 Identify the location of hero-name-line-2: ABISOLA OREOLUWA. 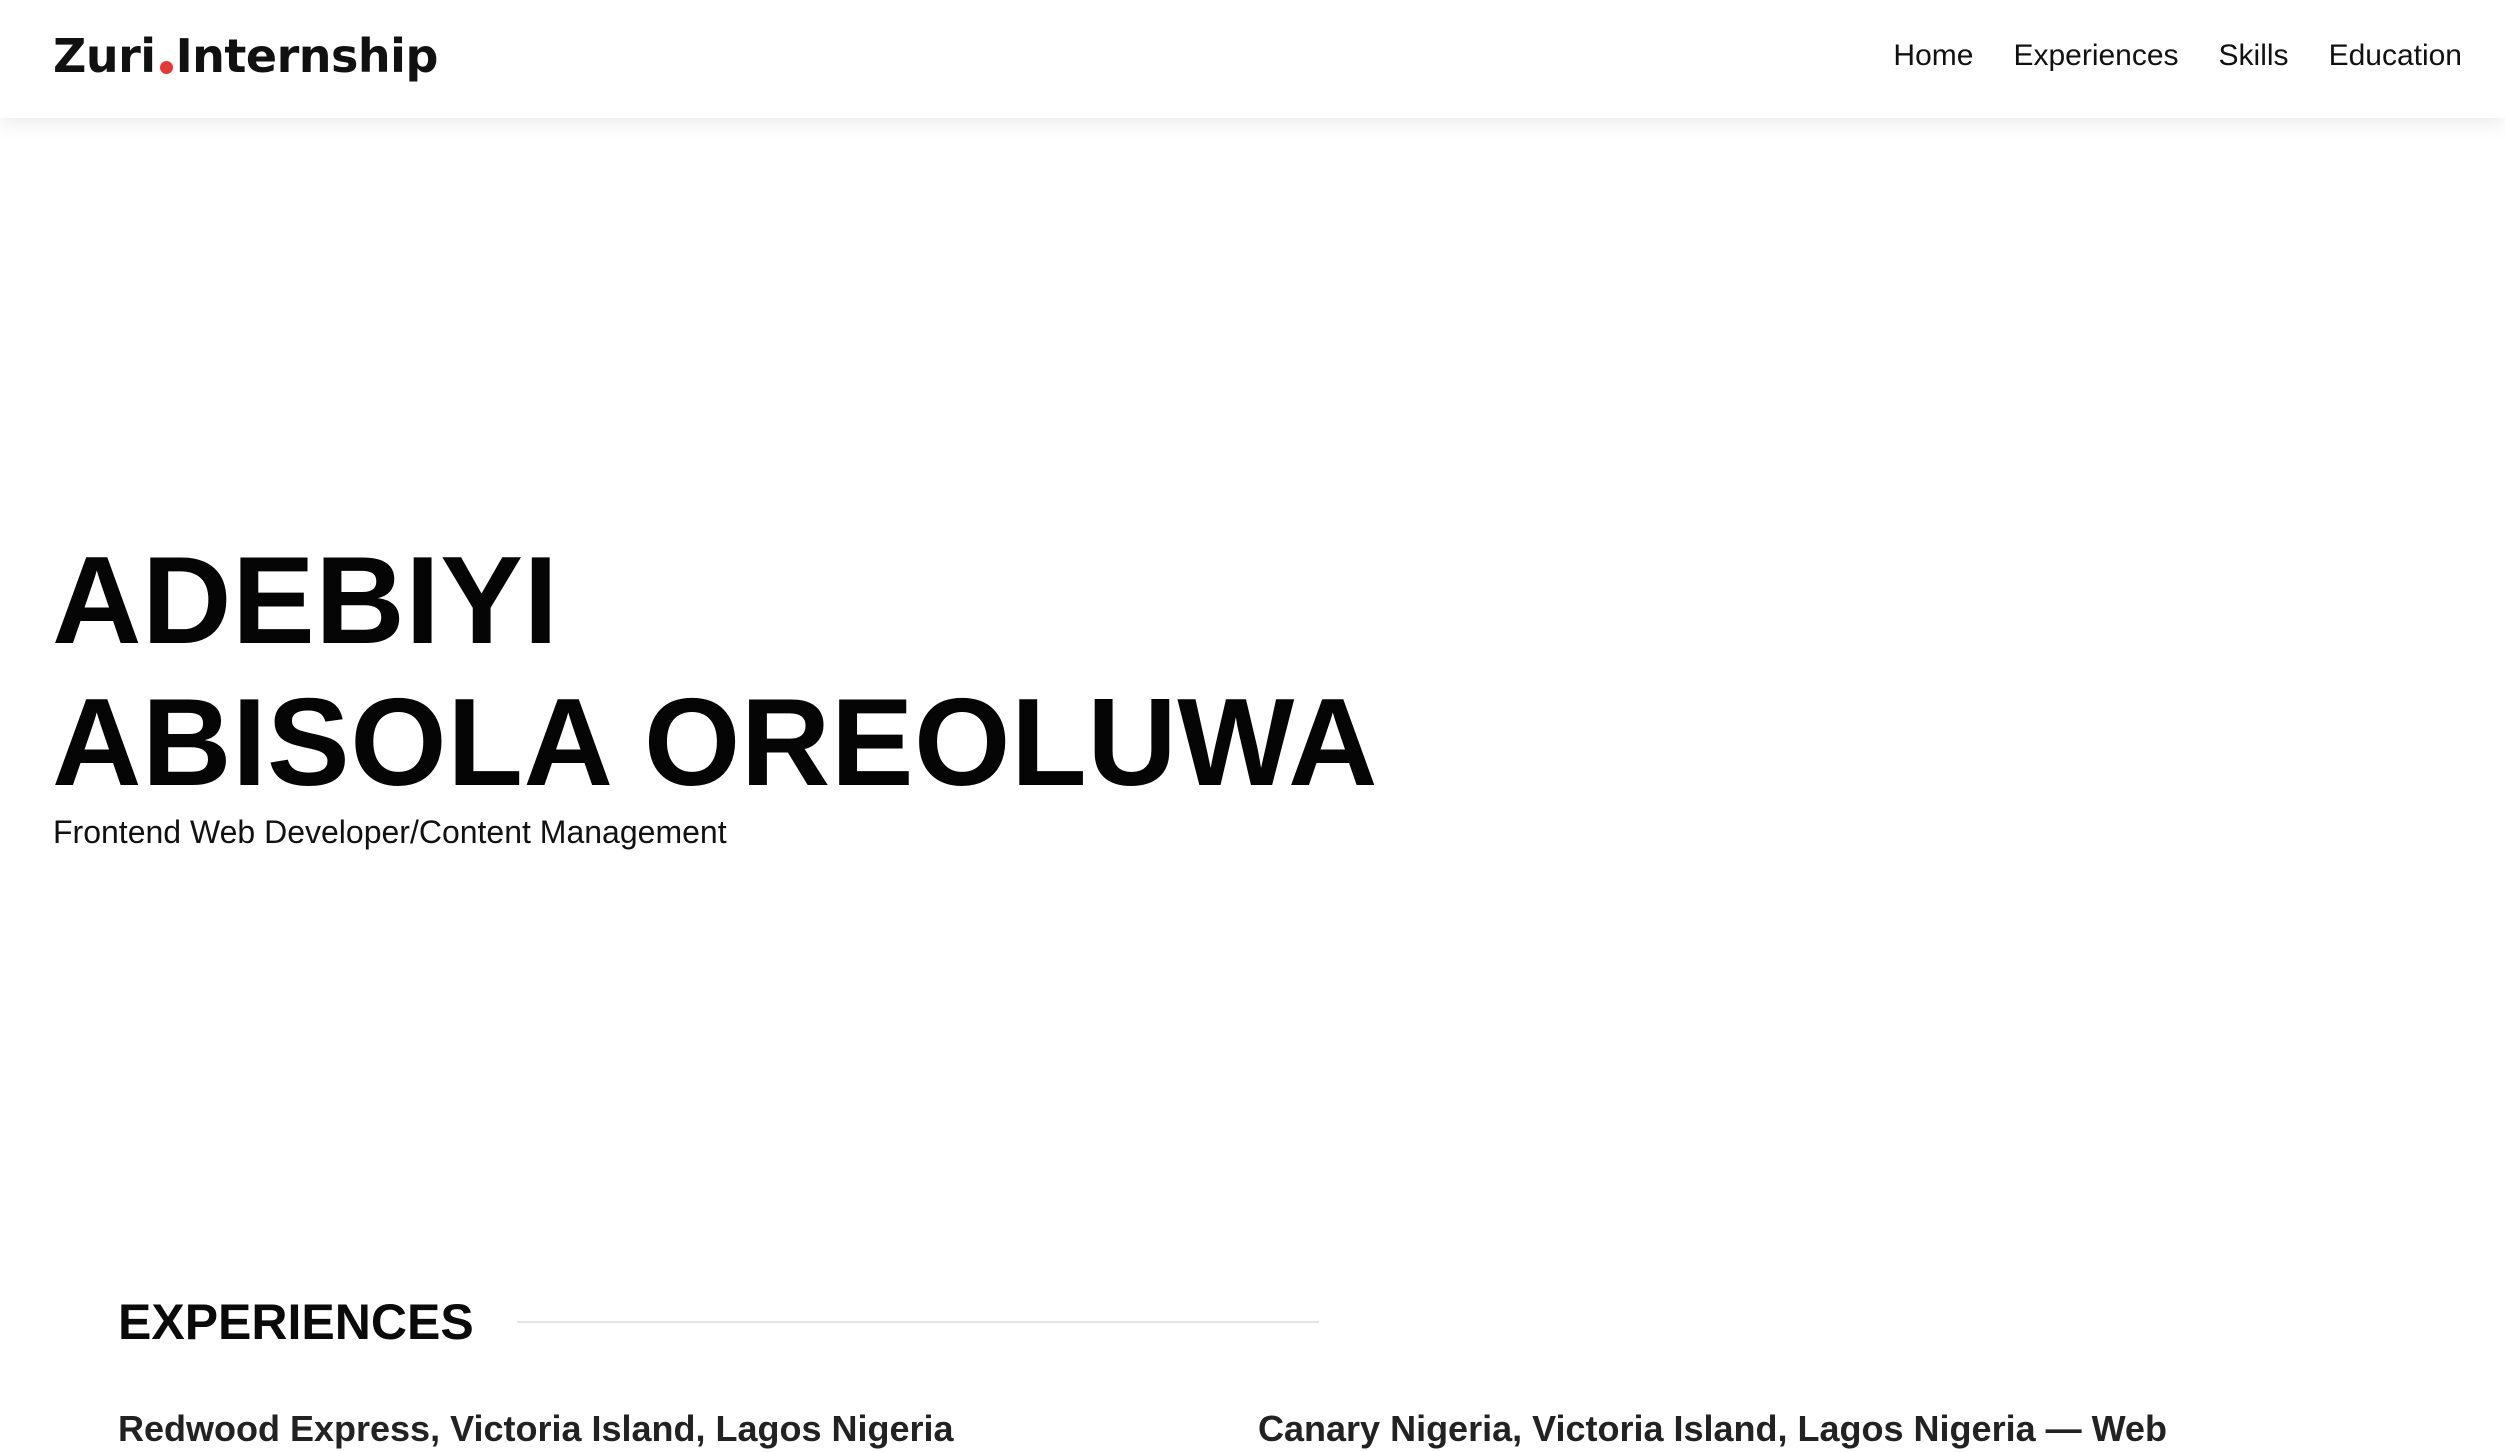
(715, 743).